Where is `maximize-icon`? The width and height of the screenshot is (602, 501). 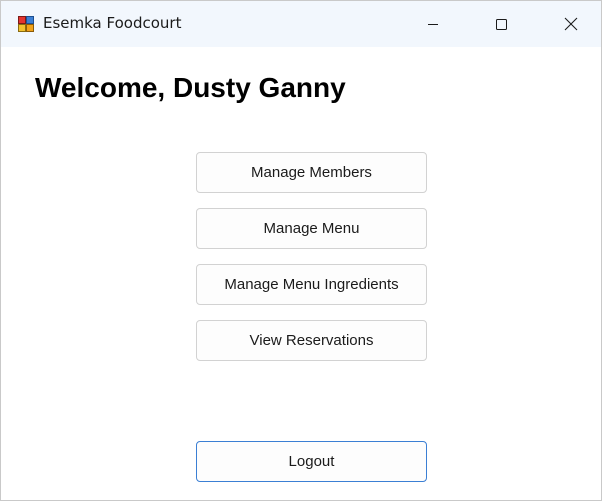 maximize-icon is located at coordinates (501, 24).